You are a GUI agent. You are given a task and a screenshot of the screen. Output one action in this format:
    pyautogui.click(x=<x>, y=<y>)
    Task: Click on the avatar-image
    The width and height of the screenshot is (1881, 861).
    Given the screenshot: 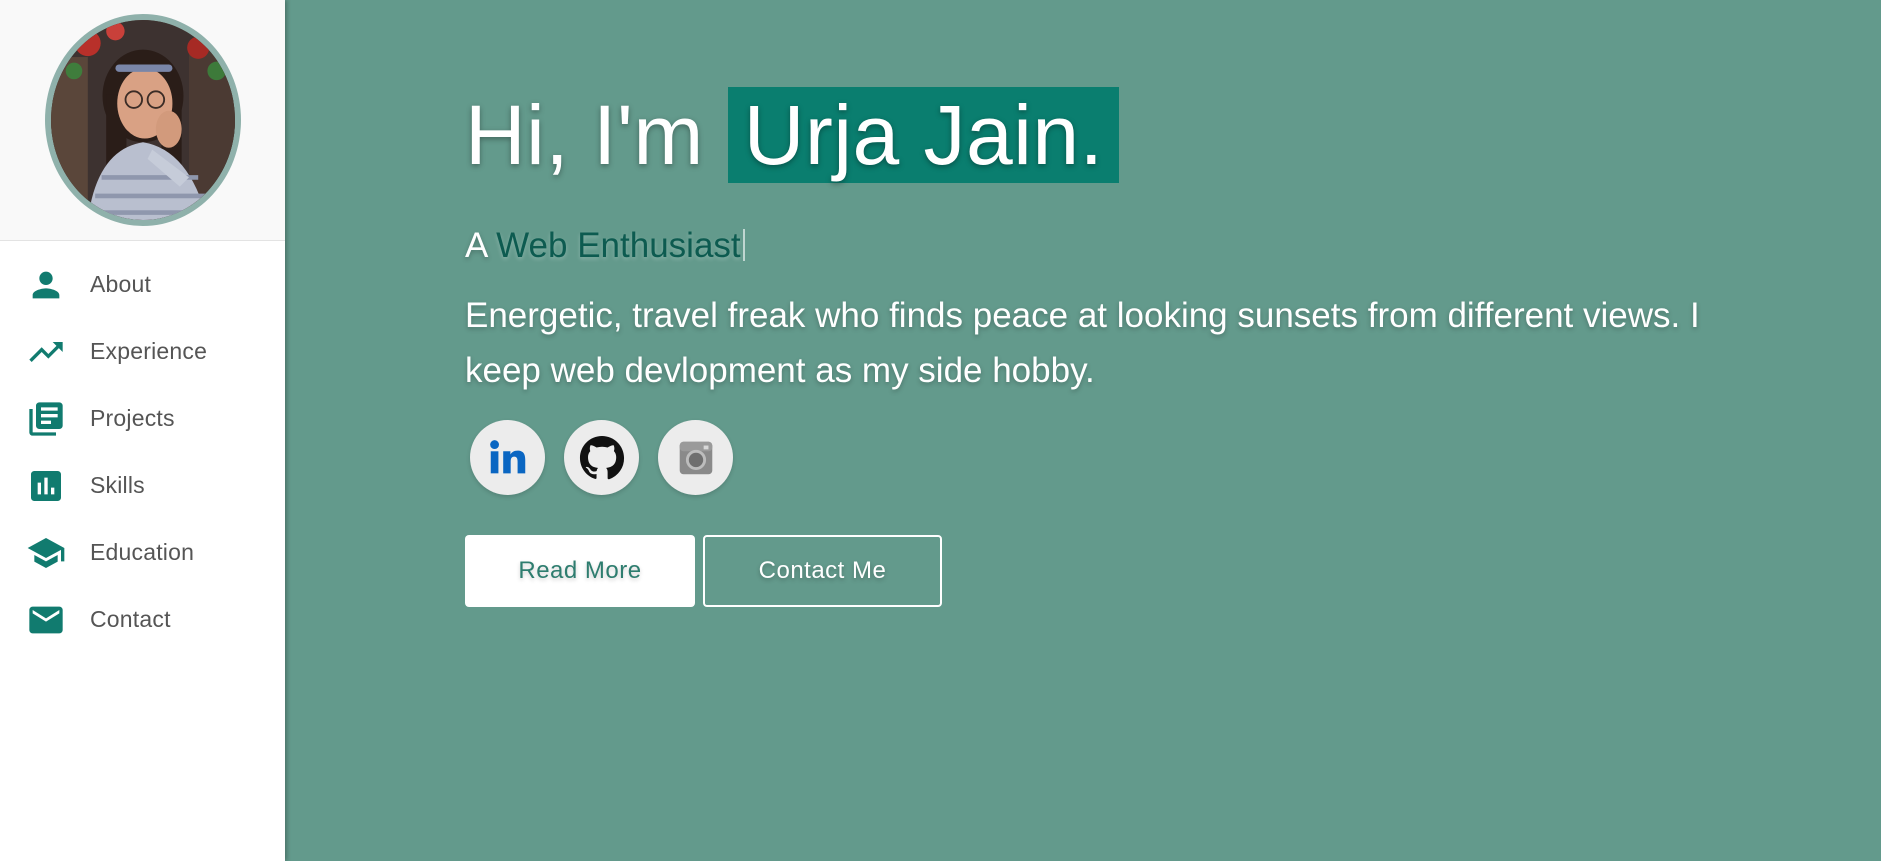 What is the action you would take?
    pyautogui.click(x=142, y=120)
    